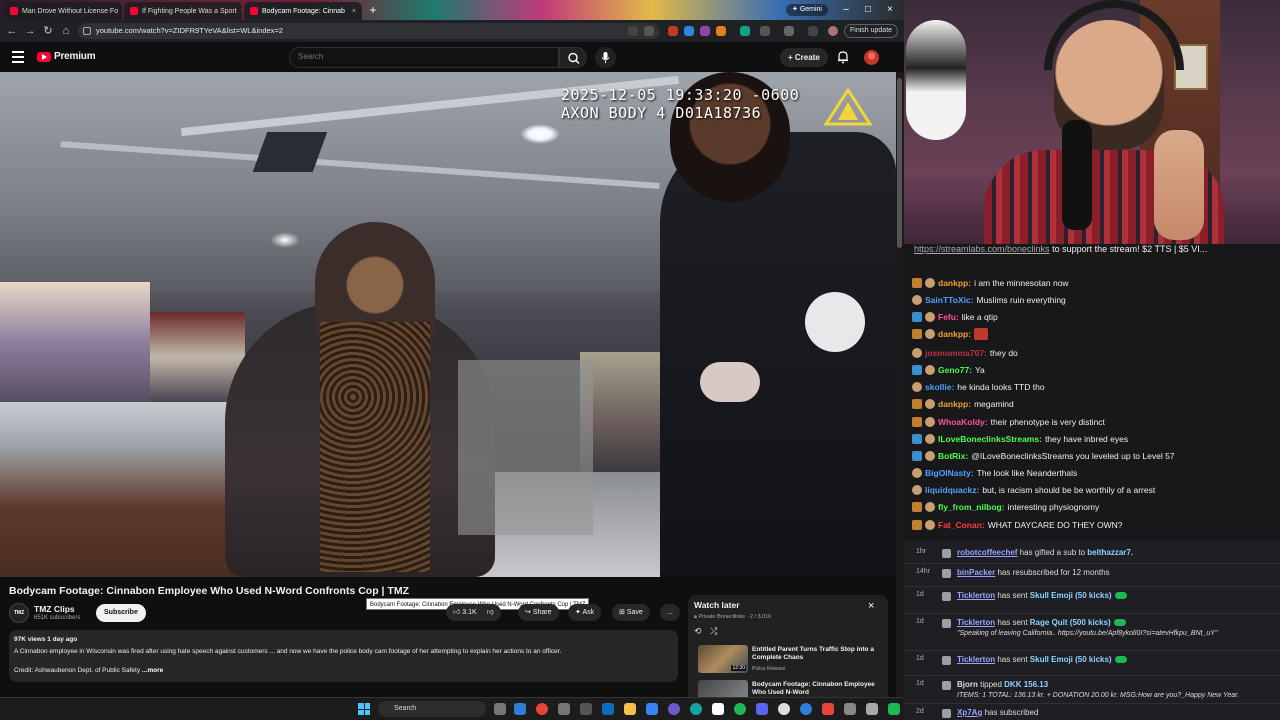  What do you see at coordinates (12, 31) in the screenshot?
I see `back-button: ←` at bounding box center [12, 31].